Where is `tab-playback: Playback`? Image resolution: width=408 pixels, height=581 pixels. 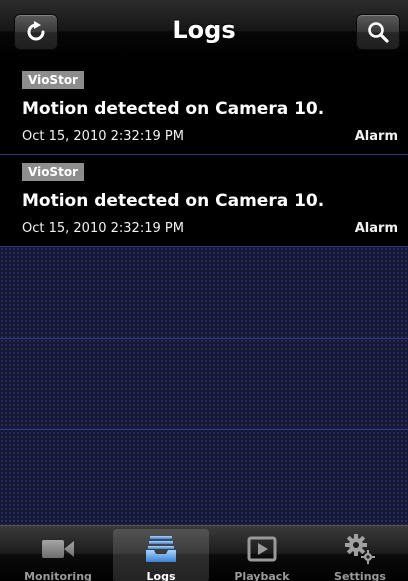
tab-playback: Playback is located at coordinates (262, 555).